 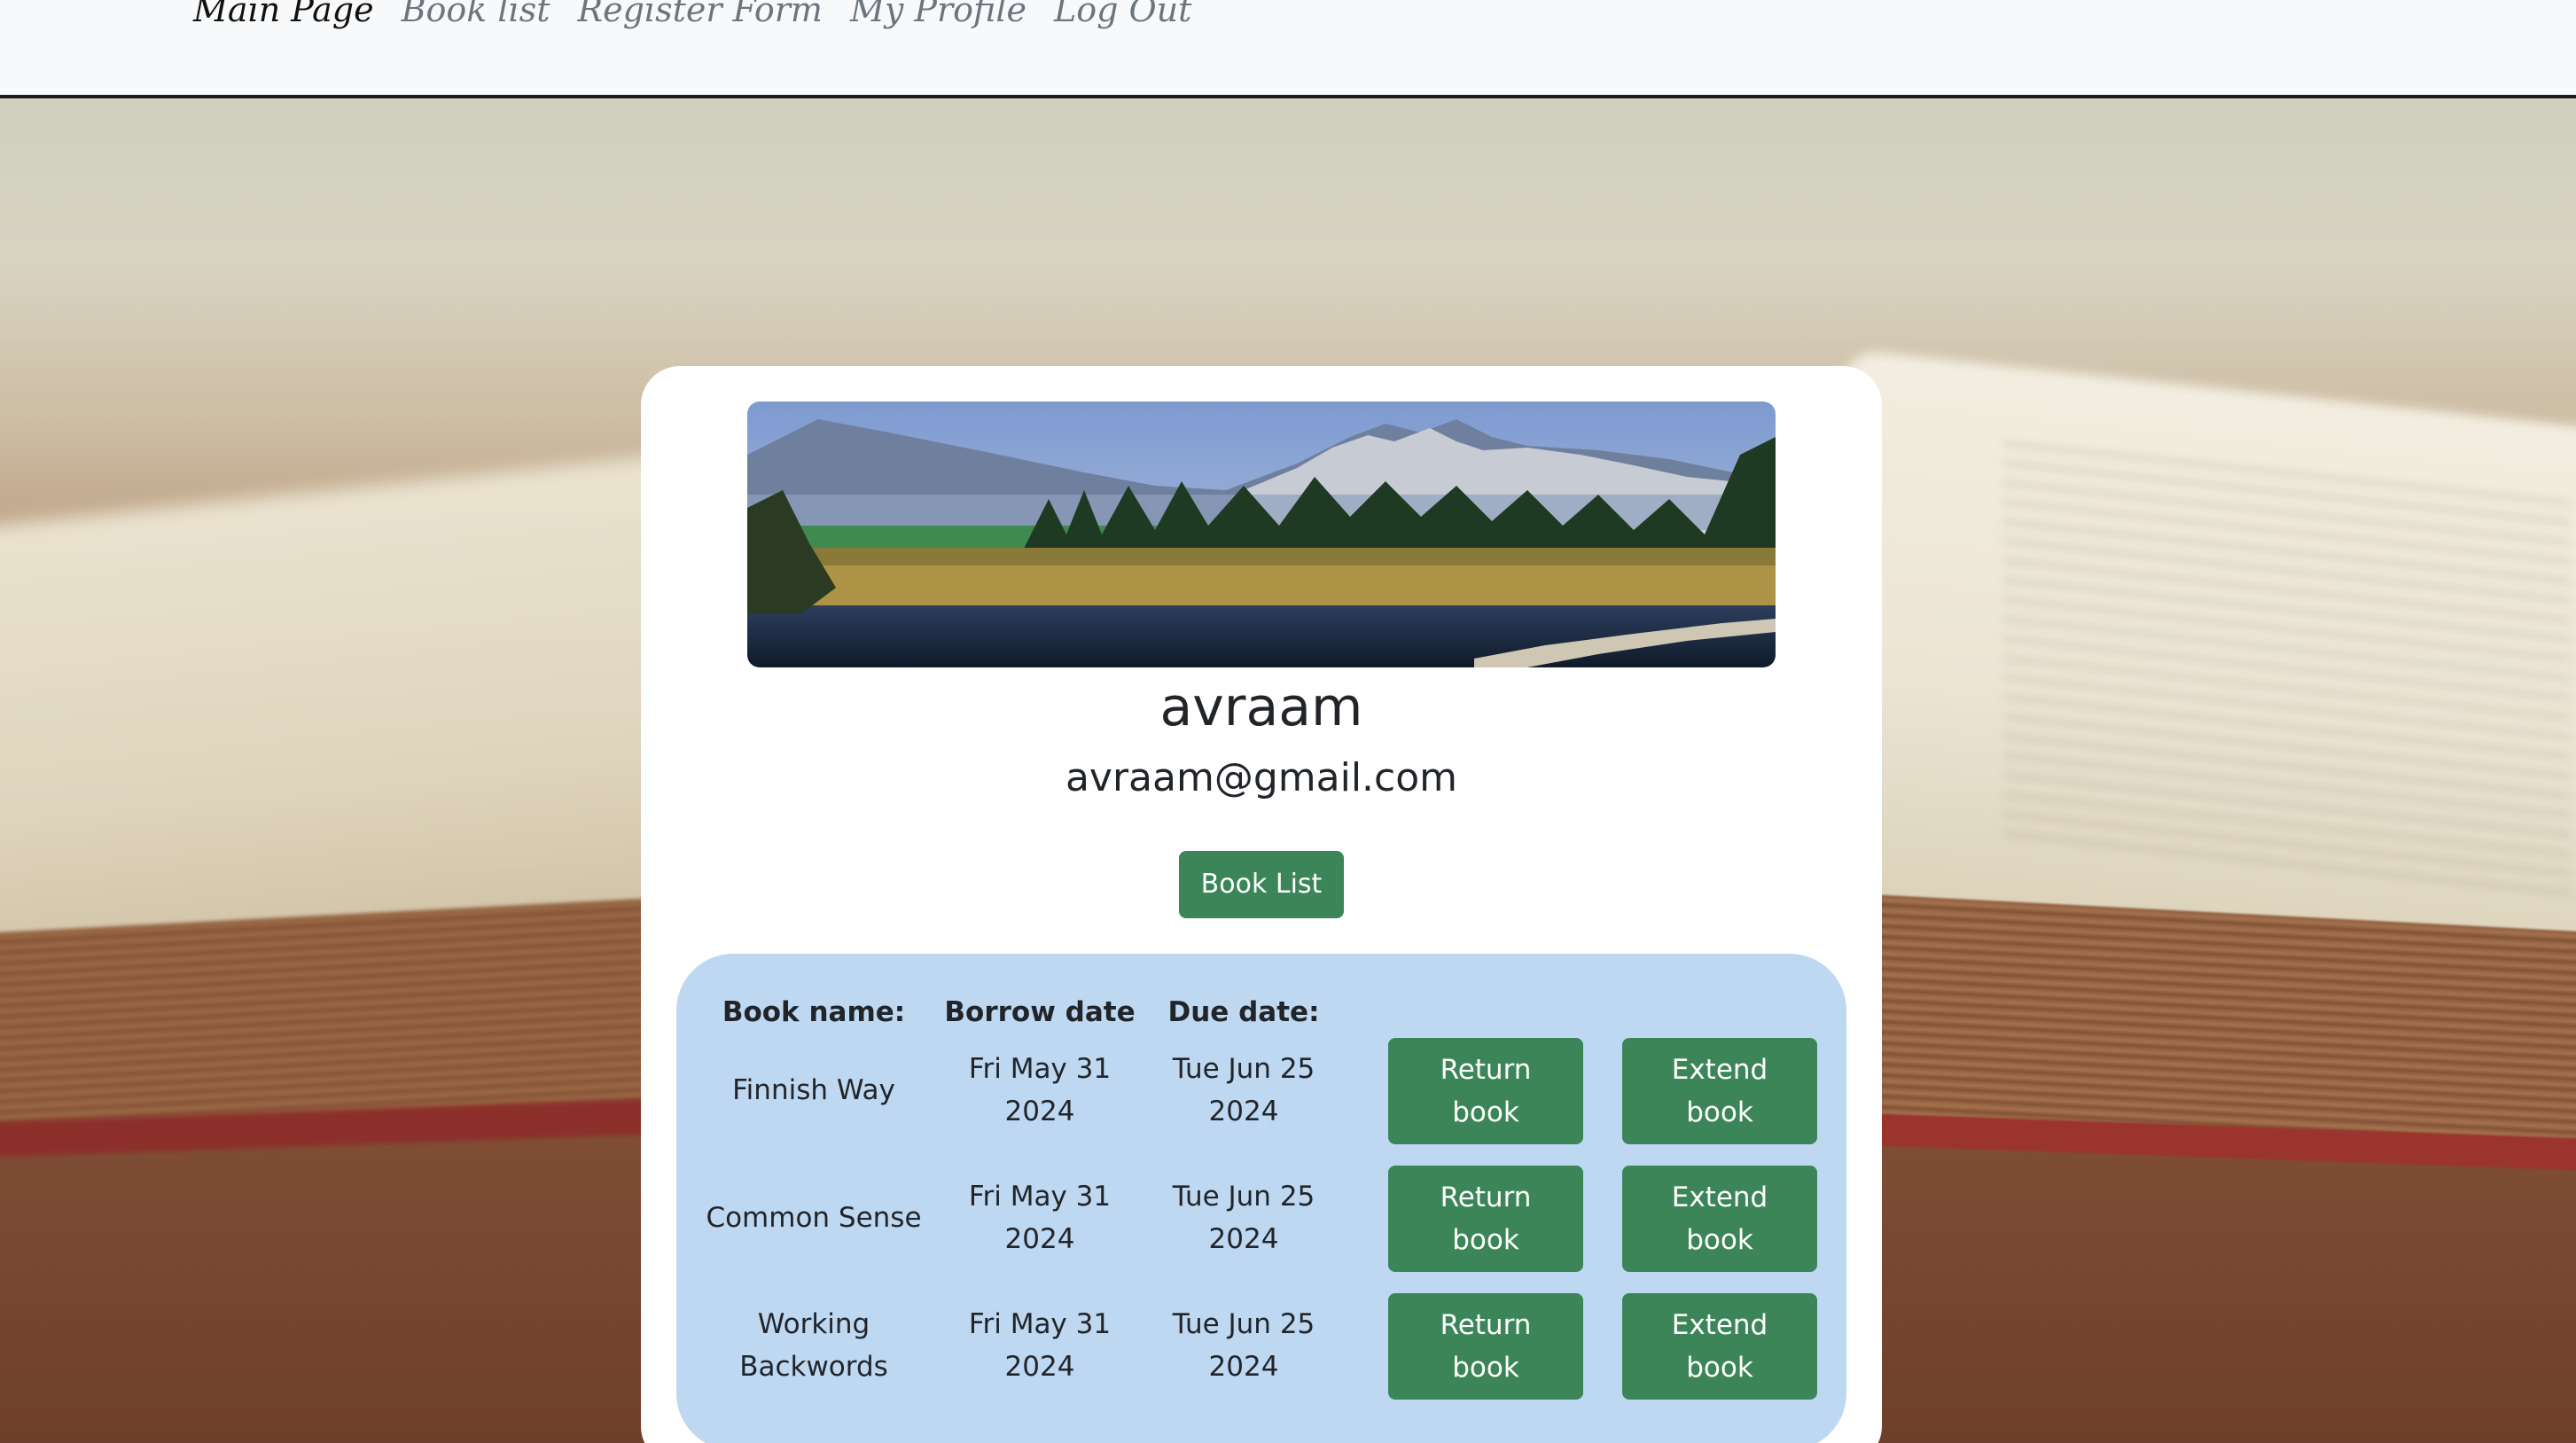 What do you see at coordinates (1261, 534) in the screenshot?
I see `profile-banner-image` at bounding box center [1261, 534].